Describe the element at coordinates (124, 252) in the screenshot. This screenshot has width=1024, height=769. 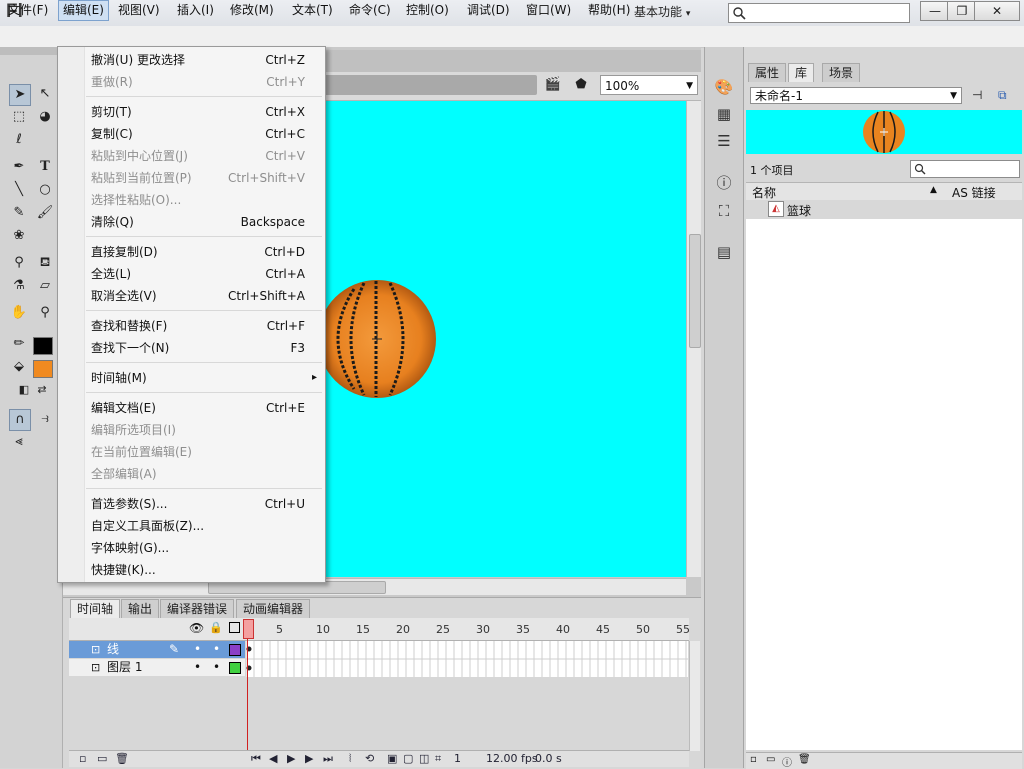
I see `edit-menu-item-8: 直接复制(D)` at that location.